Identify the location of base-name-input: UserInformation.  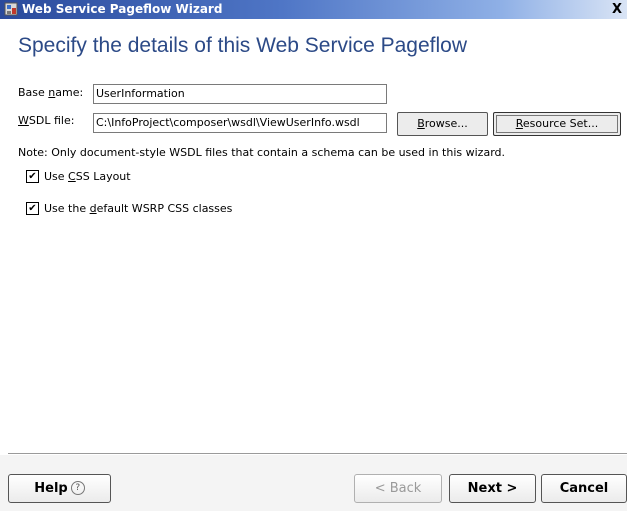
(240, 94).